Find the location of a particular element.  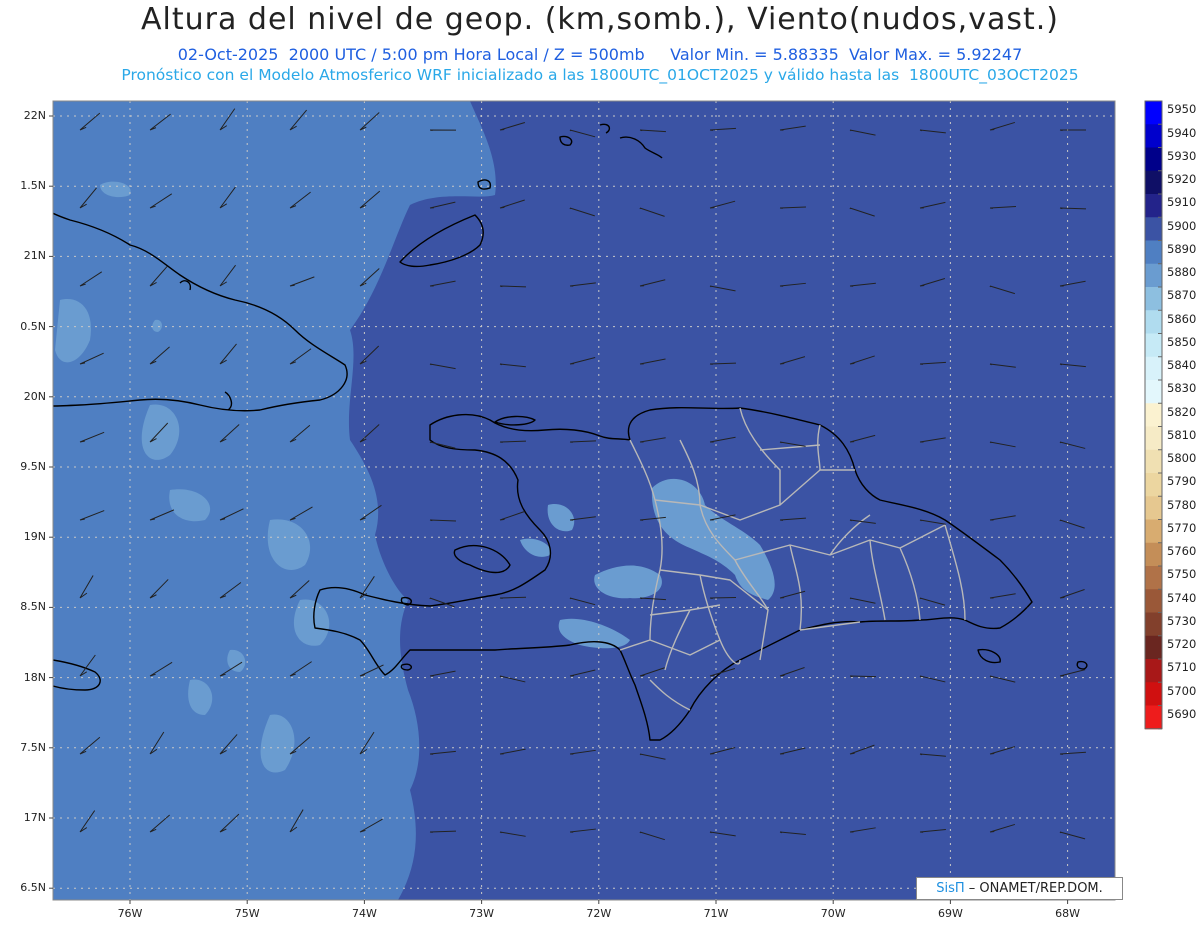

colorbar-label: 5770 is located at coordinates (1182, 527).